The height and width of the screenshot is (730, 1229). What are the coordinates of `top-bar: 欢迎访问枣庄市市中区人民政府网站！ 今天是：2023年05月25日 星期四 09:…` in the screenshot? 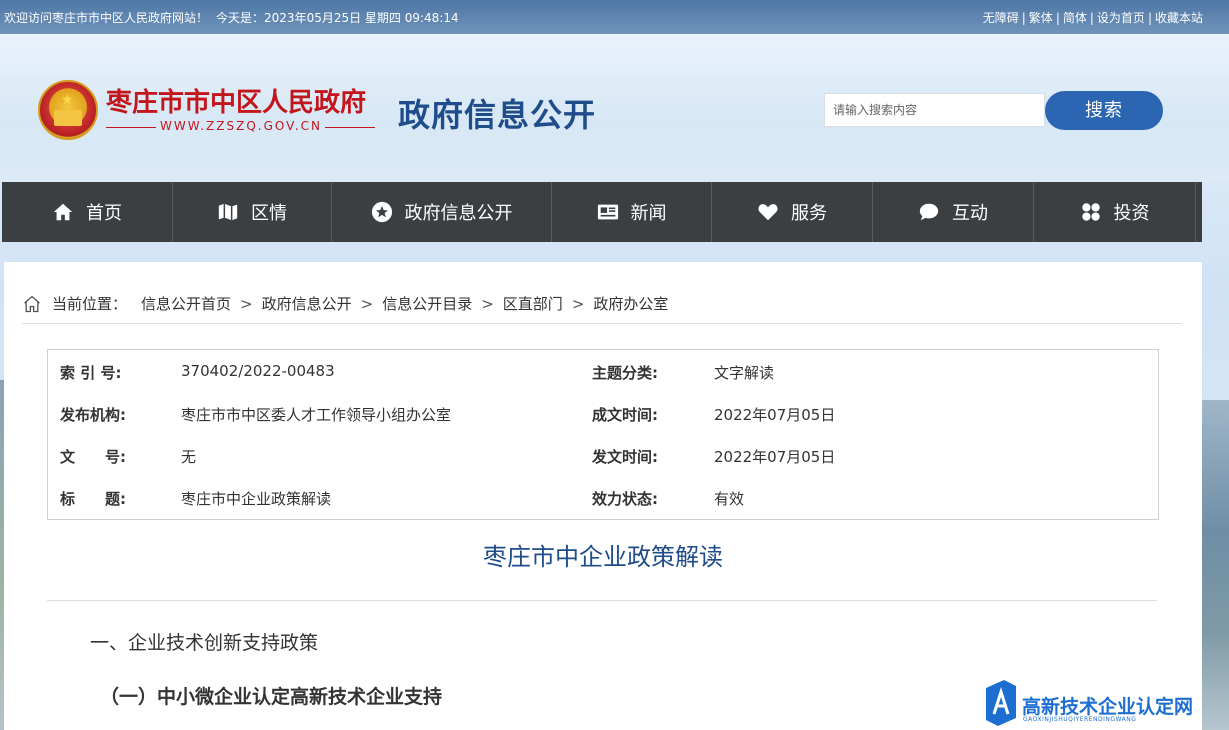 It's located at (614, 17).